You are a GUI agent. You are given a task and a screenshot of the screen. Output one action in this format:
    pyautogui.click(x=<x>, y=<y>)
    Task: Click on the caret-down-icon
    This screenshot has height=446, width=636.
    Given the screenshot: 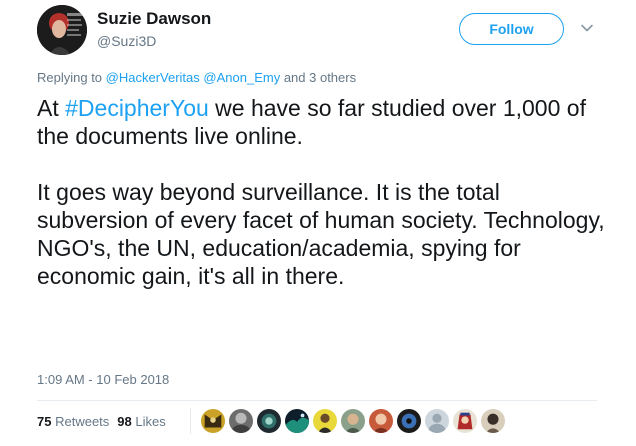 What is the action you would take?
    pyautogui.click(x=587, y=28)
    